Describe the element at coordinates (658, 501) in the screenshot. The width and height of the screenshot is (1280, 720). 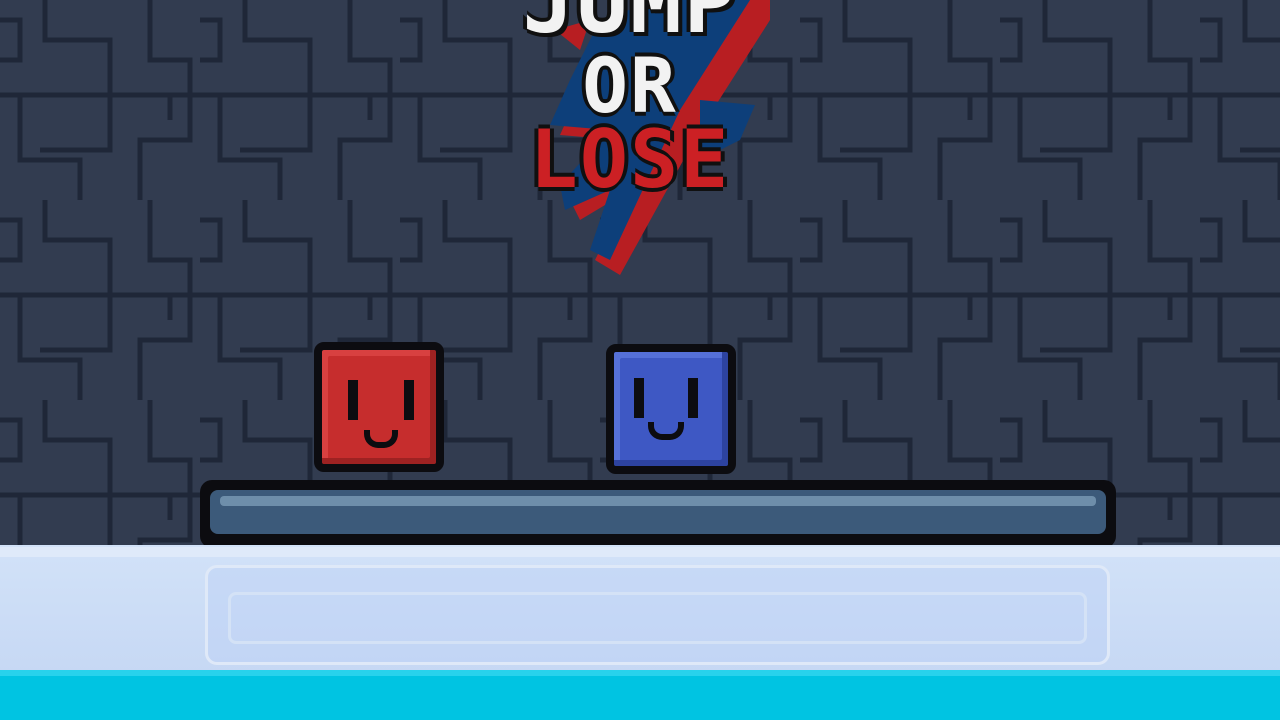
I see `platform-highlight` at that location.